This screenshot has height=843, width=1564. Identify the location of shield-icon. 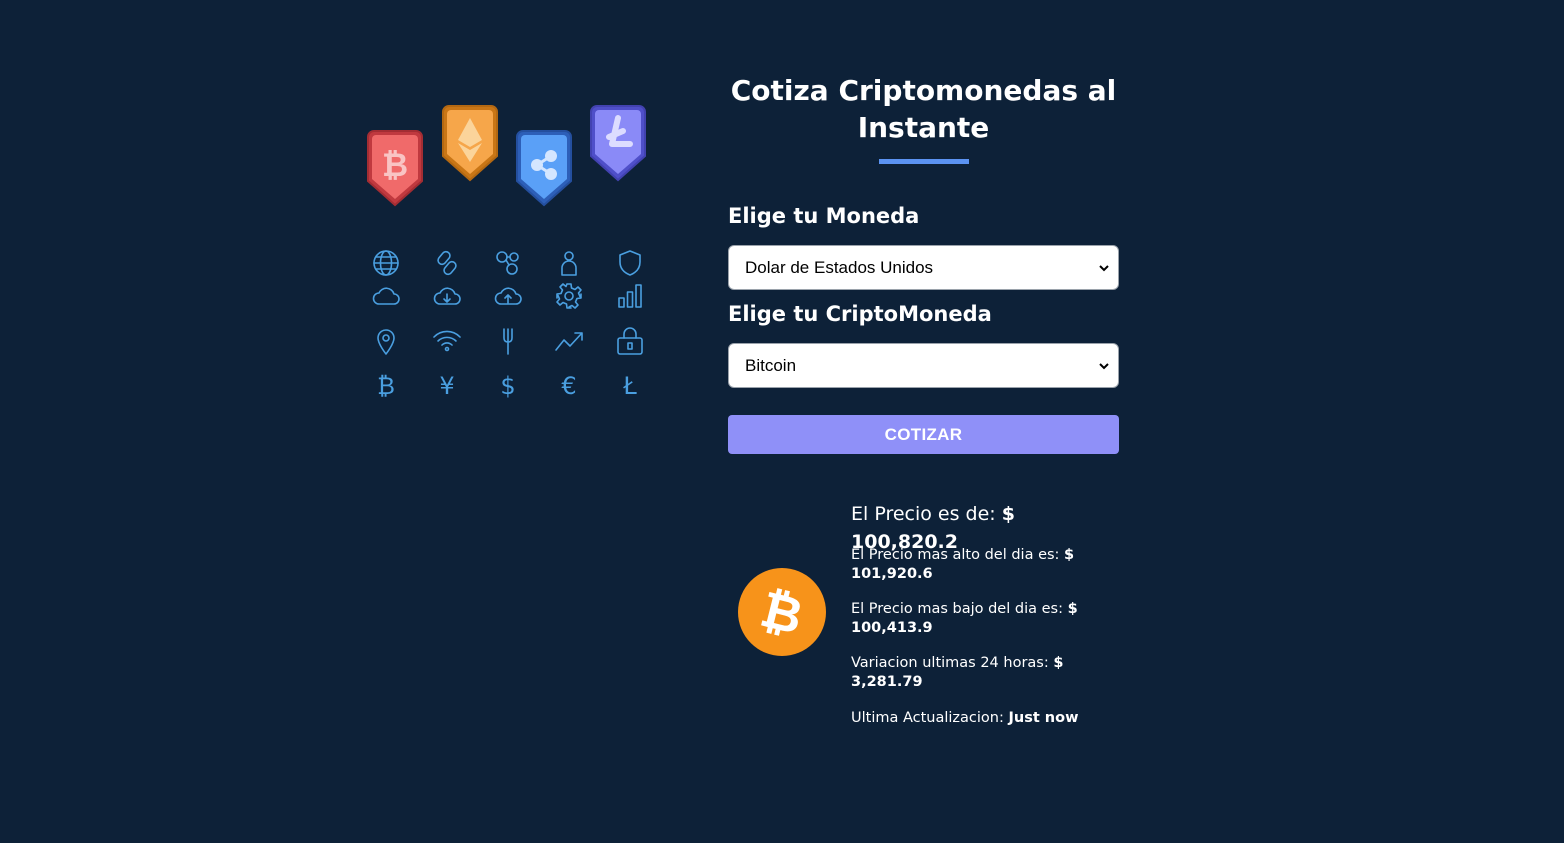
(630, 262).